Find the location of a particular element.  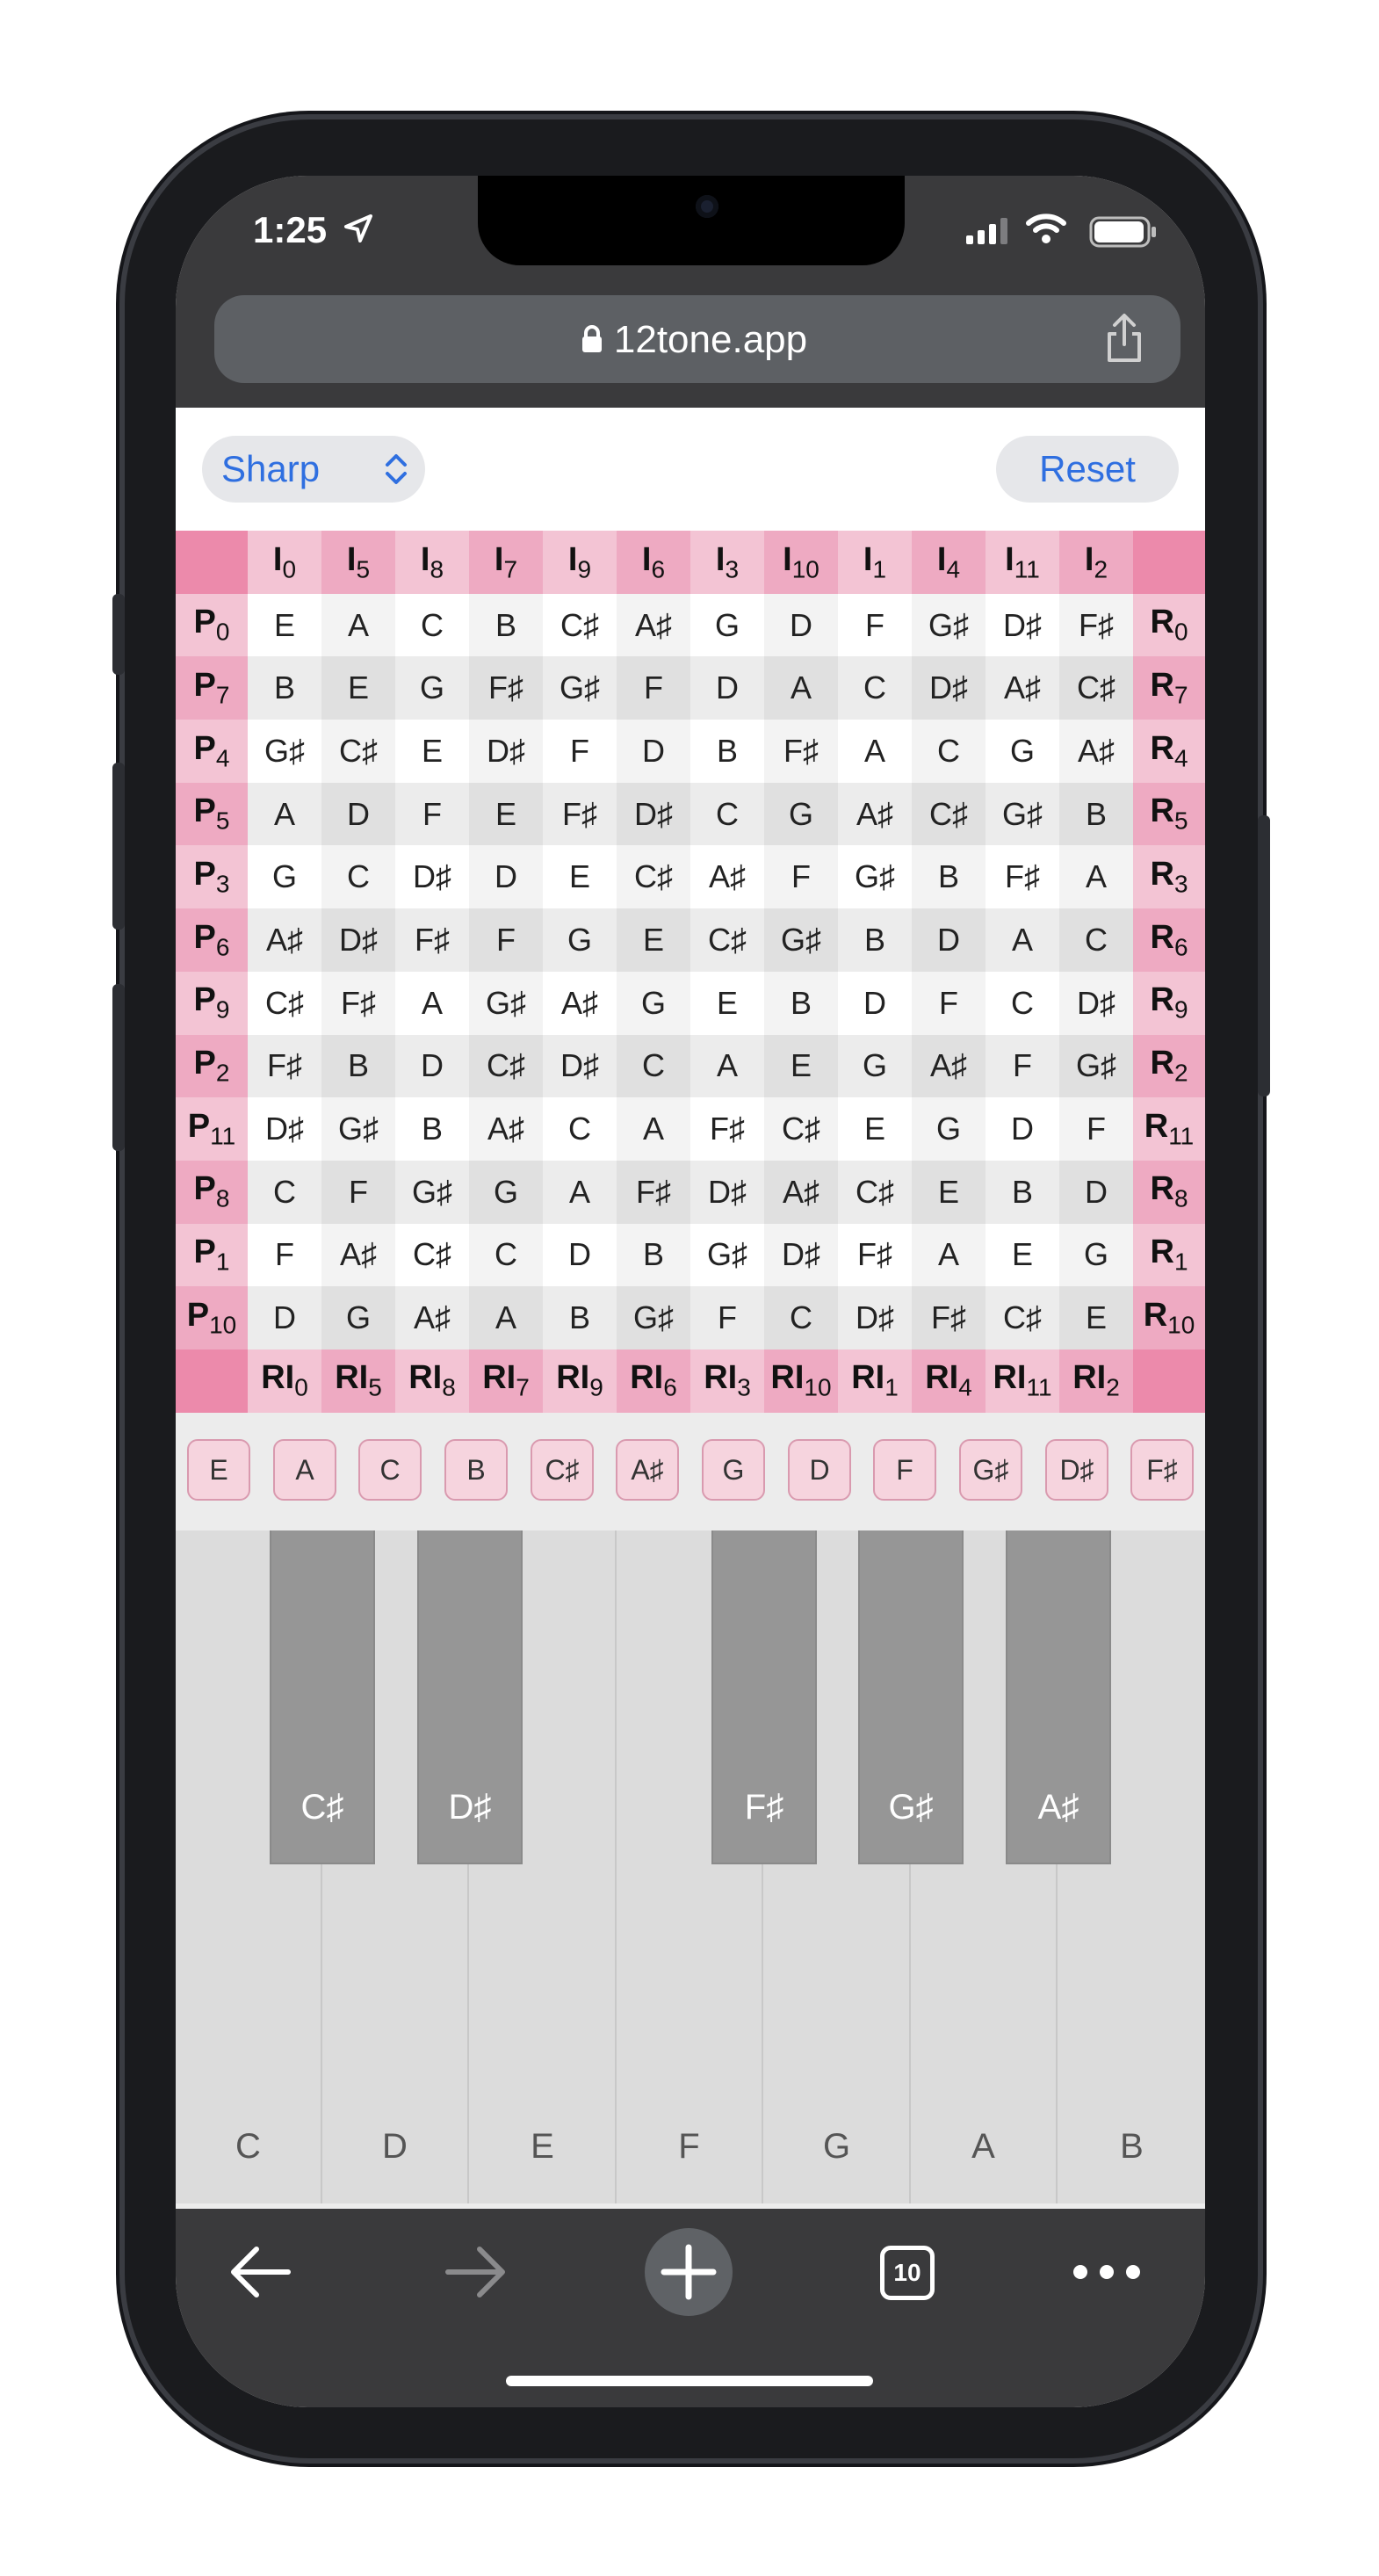

inversion-label: I5 is located at coordinates (358, 562).